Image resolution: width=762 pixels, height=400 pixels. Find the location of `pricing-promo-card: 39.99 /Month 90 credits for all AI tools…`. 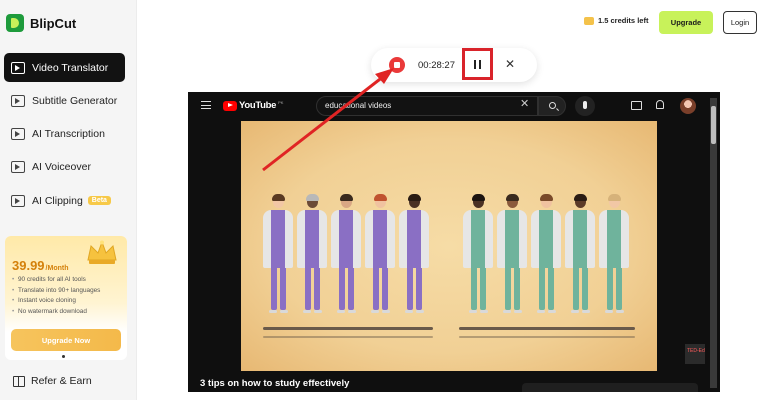

pricing-promo-card: 39.99 /Month 90 credits for all AI tools… is located at coordinates (66, 298).